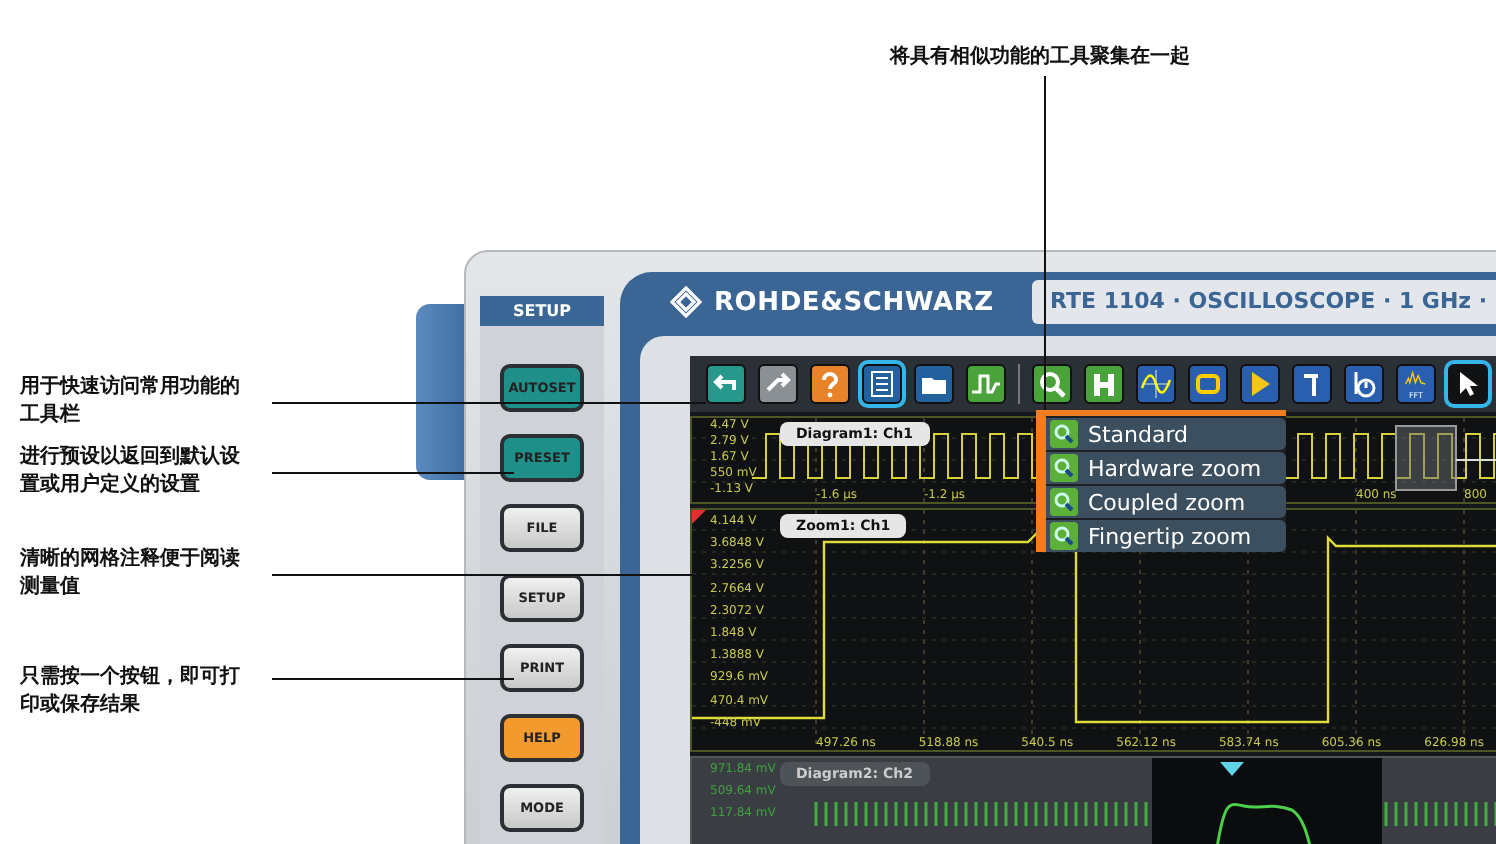  Describe the element at coordinates (830, 384) in the screenshot. I see `help-button` at that location.